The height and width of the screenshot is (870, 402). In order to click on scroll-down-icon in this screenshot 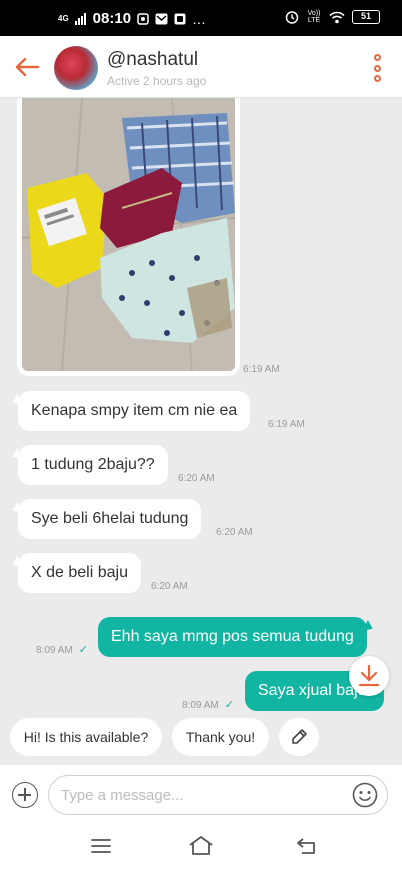, I will do `click(369, 676)`.